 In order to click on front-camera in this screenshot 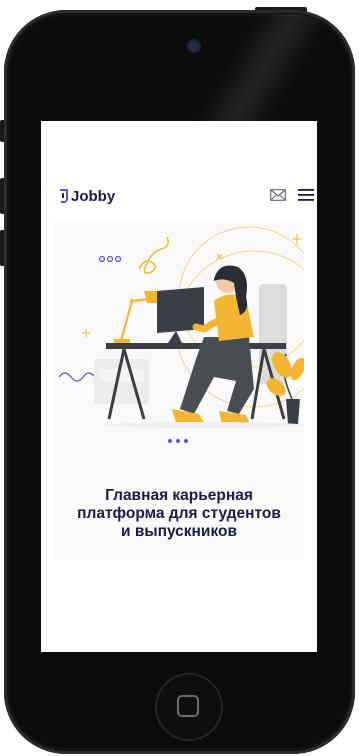, I will do `click(194, 46)`.